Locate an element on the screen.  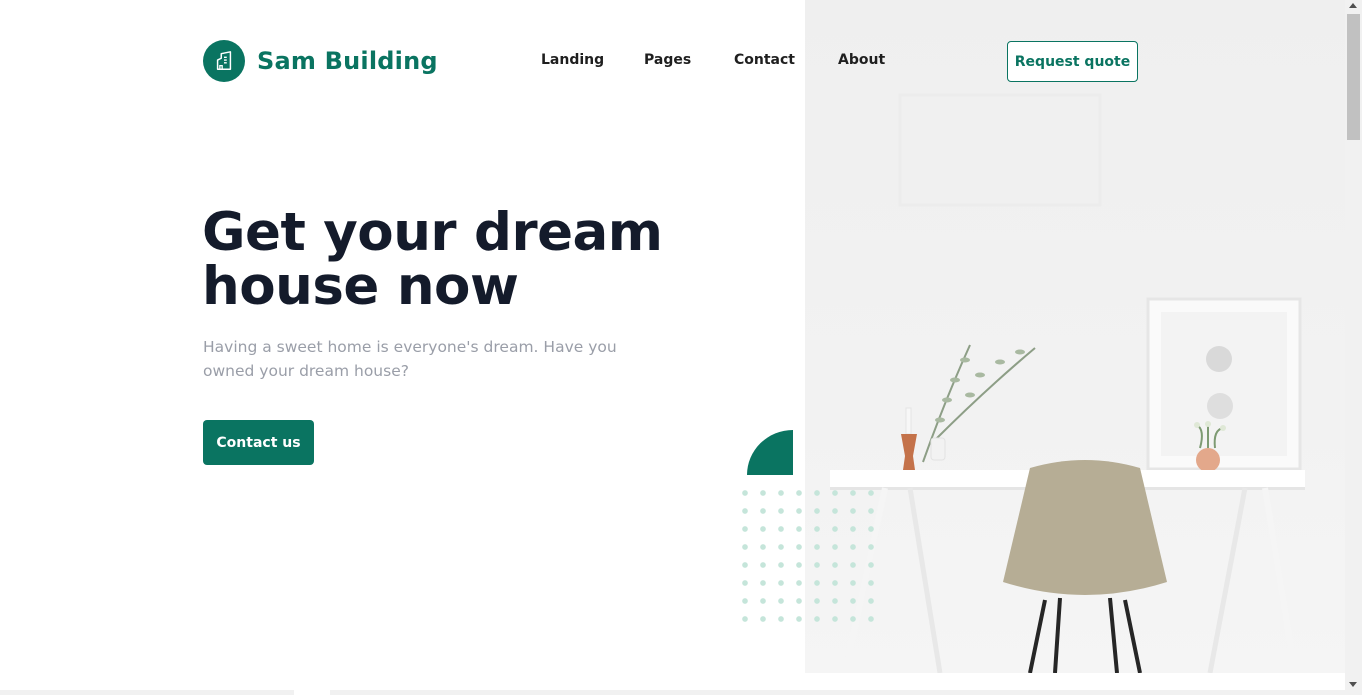
building-icon is located at coordinates (224, 61).